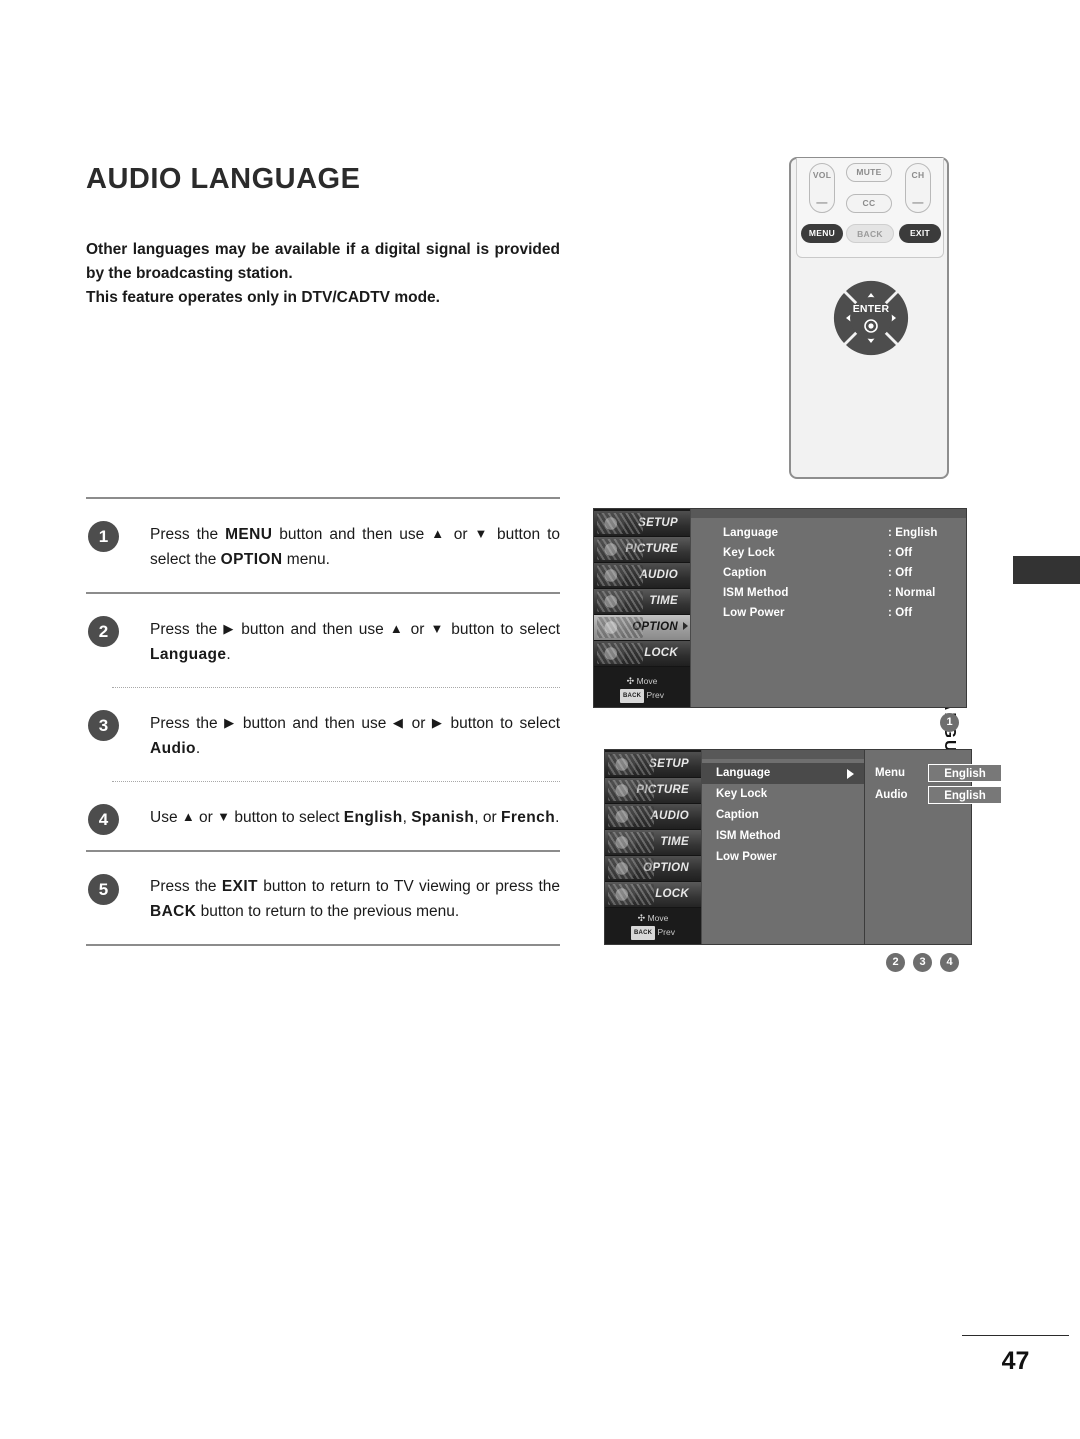 The image size is (1080, 1439). I want to click on audio-thumb-icon, so click(631, 816).